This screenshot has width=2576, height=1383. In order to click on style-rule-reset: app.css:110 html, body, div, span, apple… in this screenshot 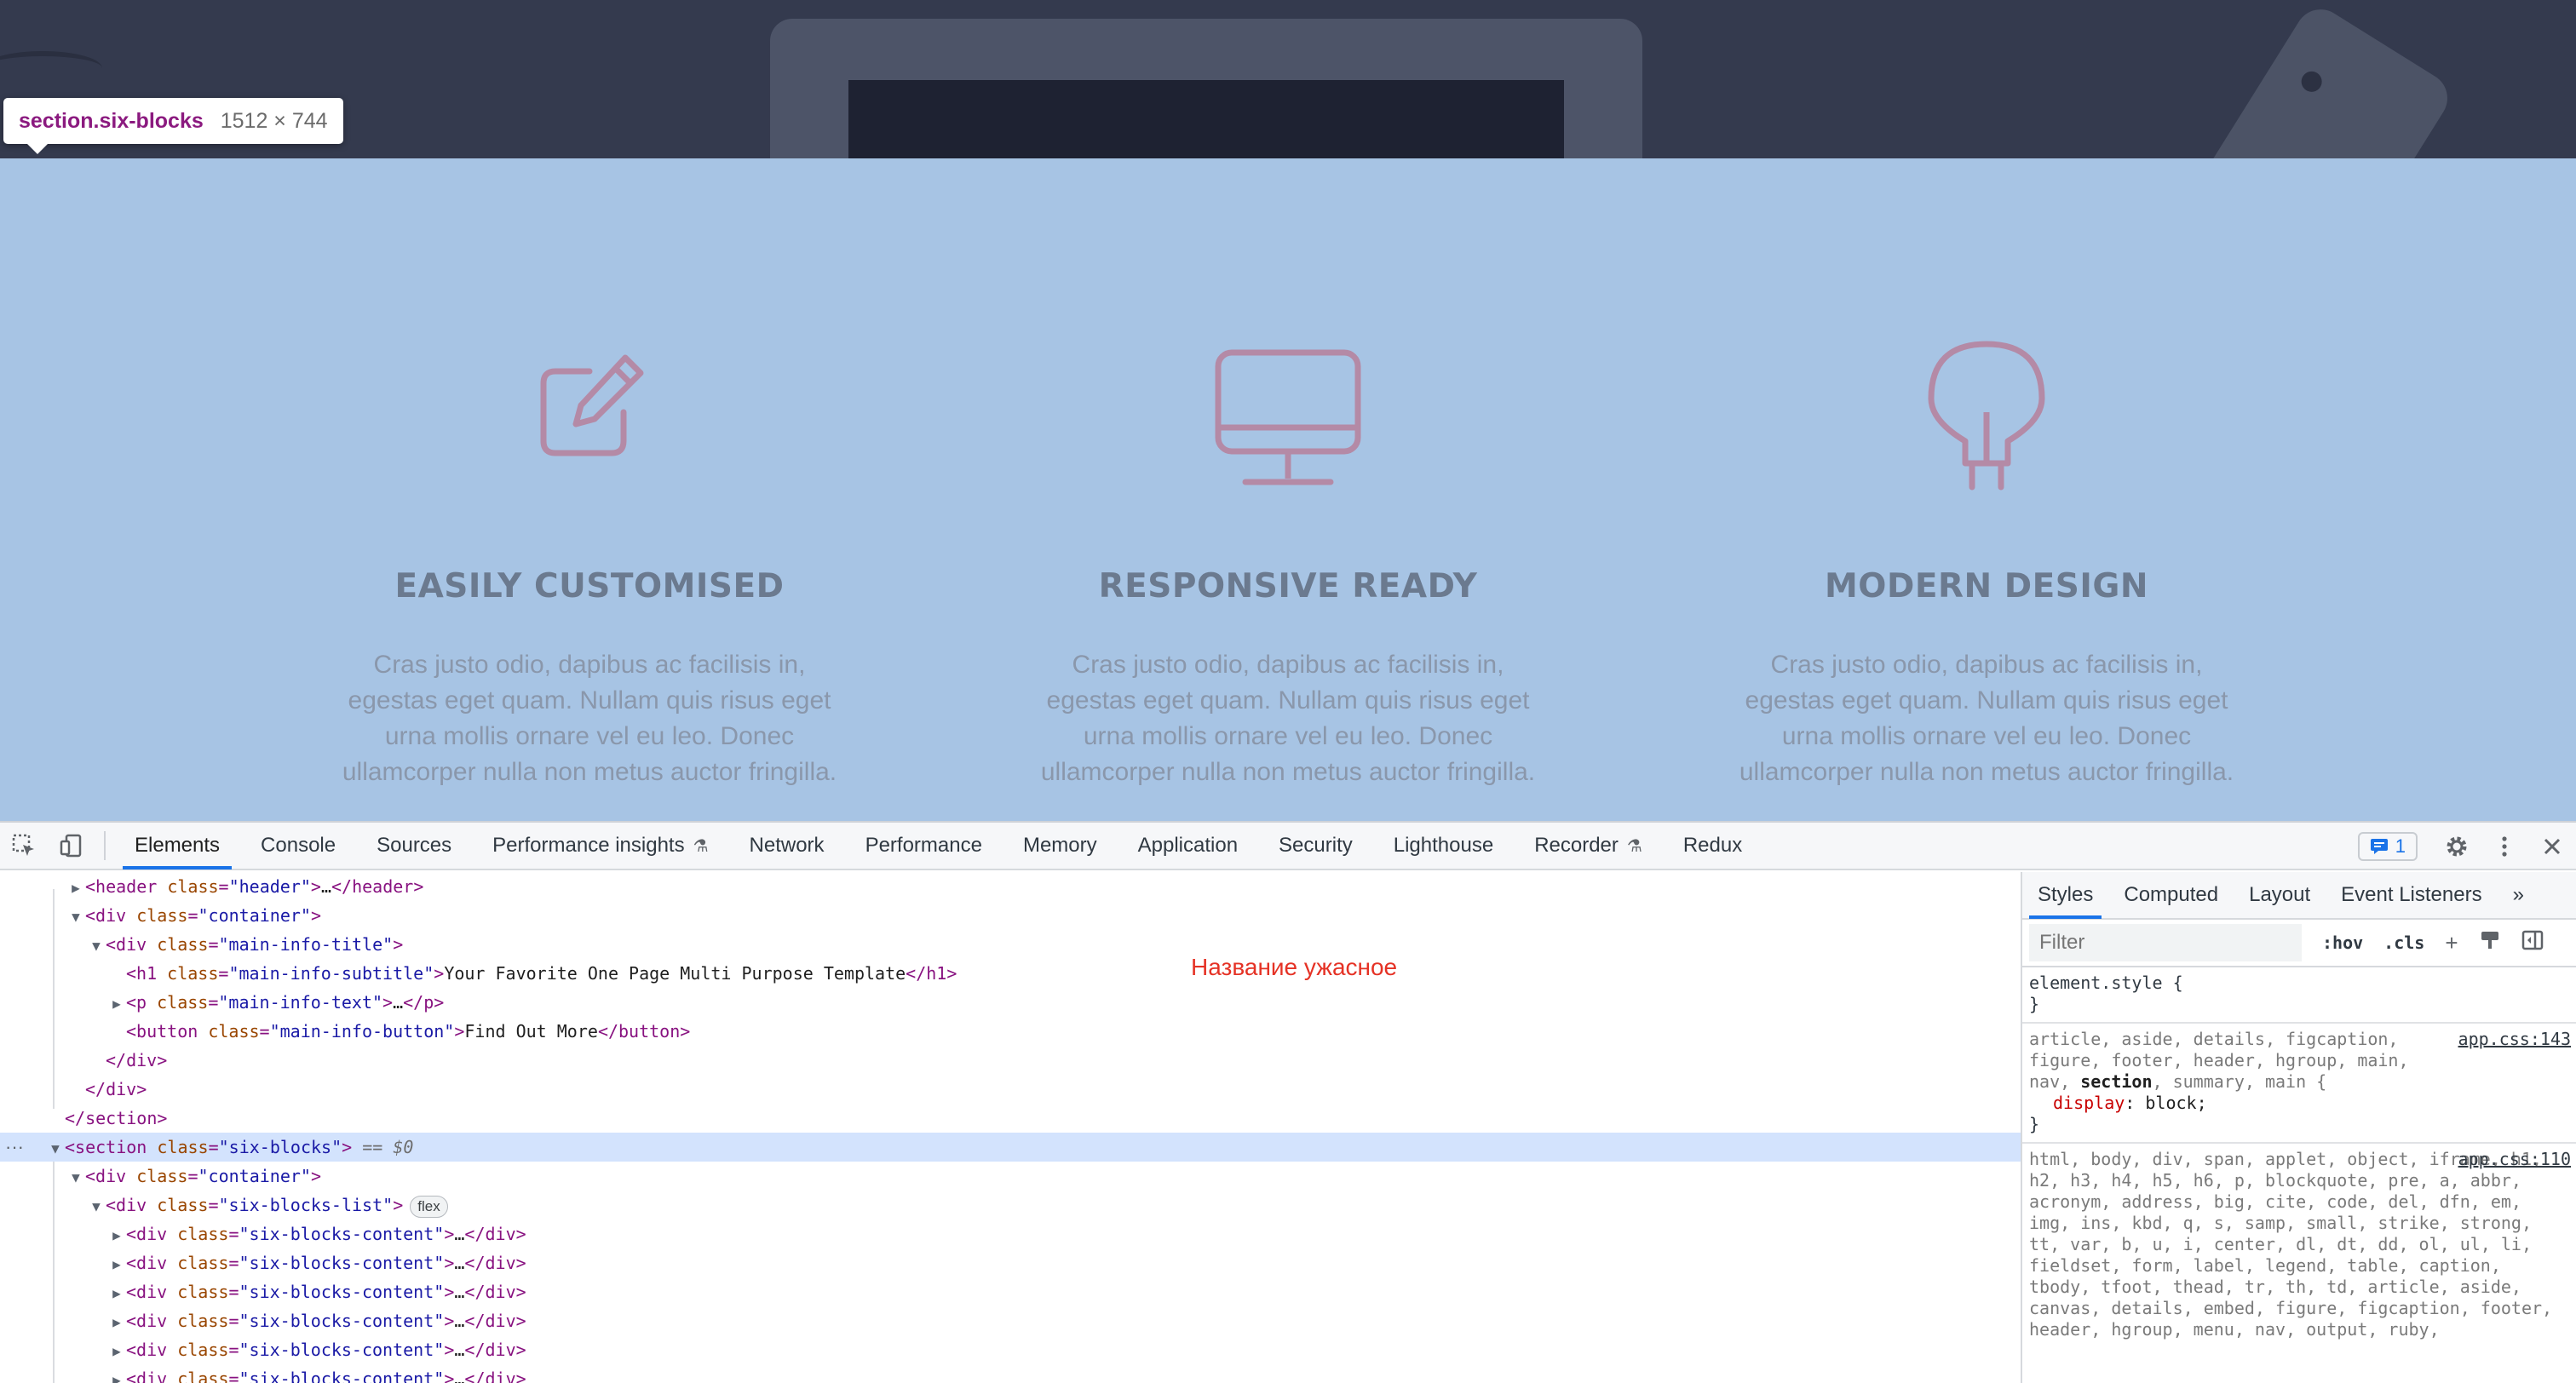, I will do `click(2299, 1245)`.